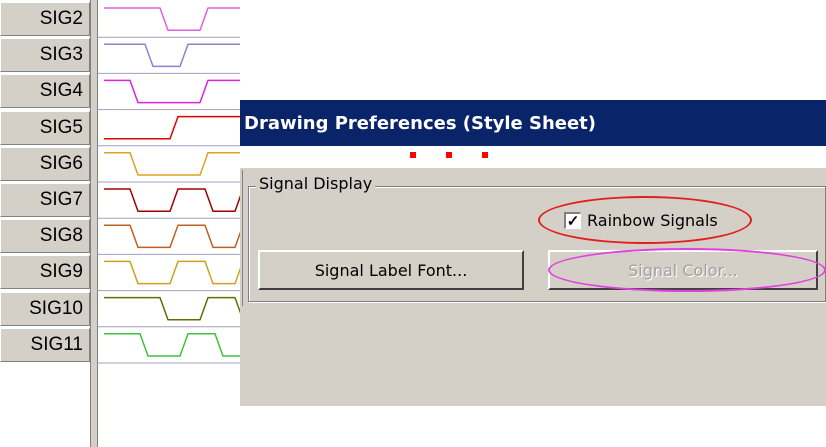 The image size is (826, 447). What do you see at coordinates (172, 272) in the screenshot?
I see `waveform-sig9` at bounding box center [172, 272].